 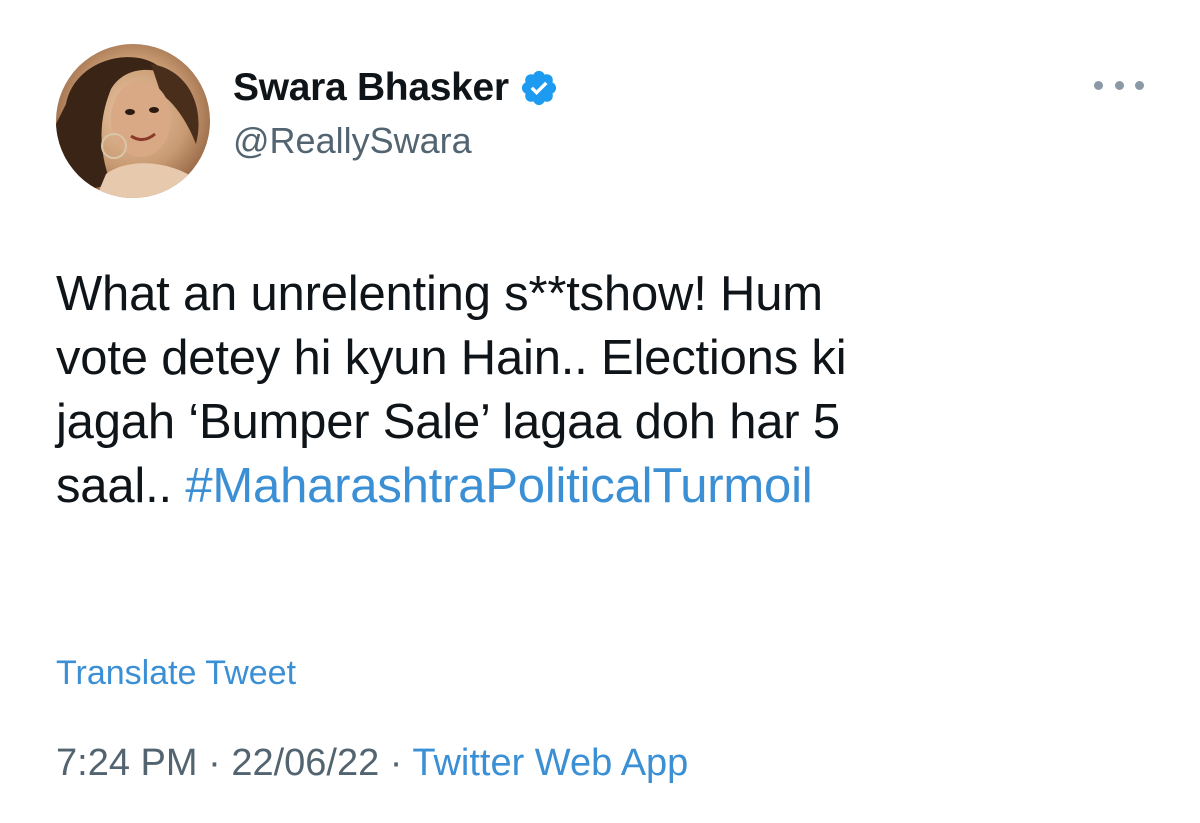 I want to click on avatar, so click(x=133, y=121).